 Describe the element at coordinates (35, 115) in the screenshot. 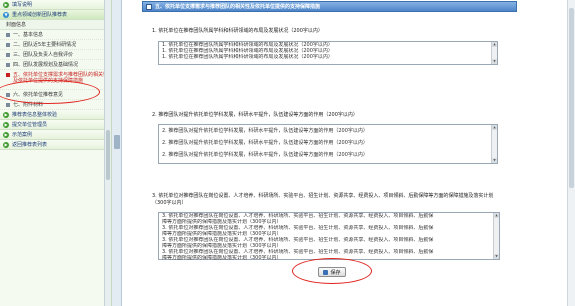

I see `nav-label: 推荐表信息整体校验` at that location.